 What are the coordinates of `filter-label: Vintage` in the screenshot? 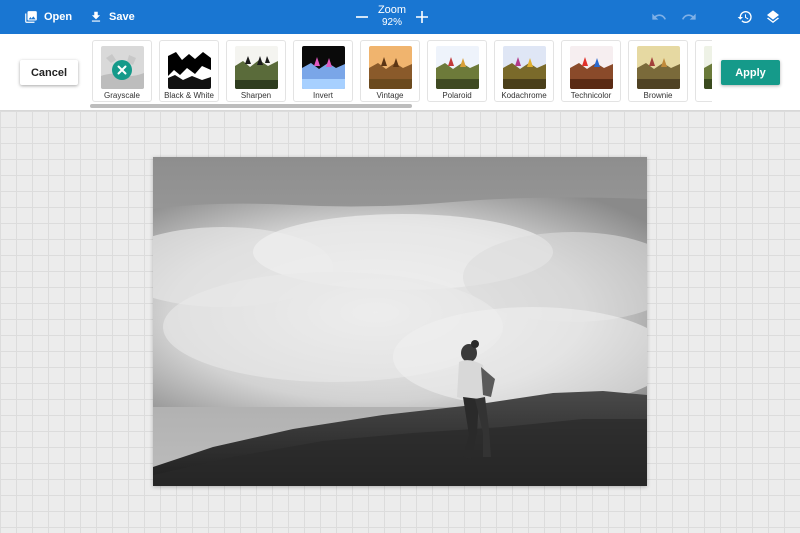 It's located at (390, 95).